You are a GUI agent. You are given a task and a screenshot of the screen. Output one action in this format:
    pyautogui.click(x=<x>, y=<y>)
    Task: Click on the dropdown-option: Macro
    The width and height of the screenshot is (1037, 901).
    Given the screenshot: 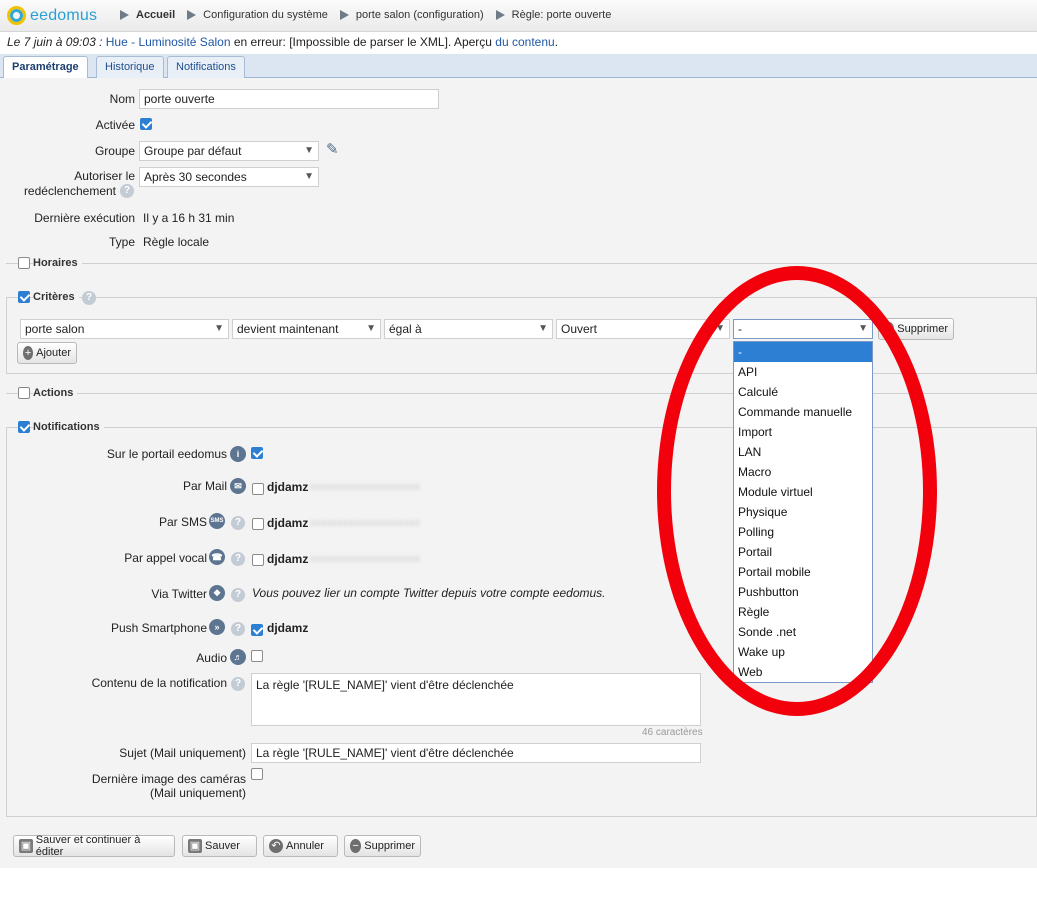 What is the action you would take?
    pyautogui.click(x=803, y=472)
    